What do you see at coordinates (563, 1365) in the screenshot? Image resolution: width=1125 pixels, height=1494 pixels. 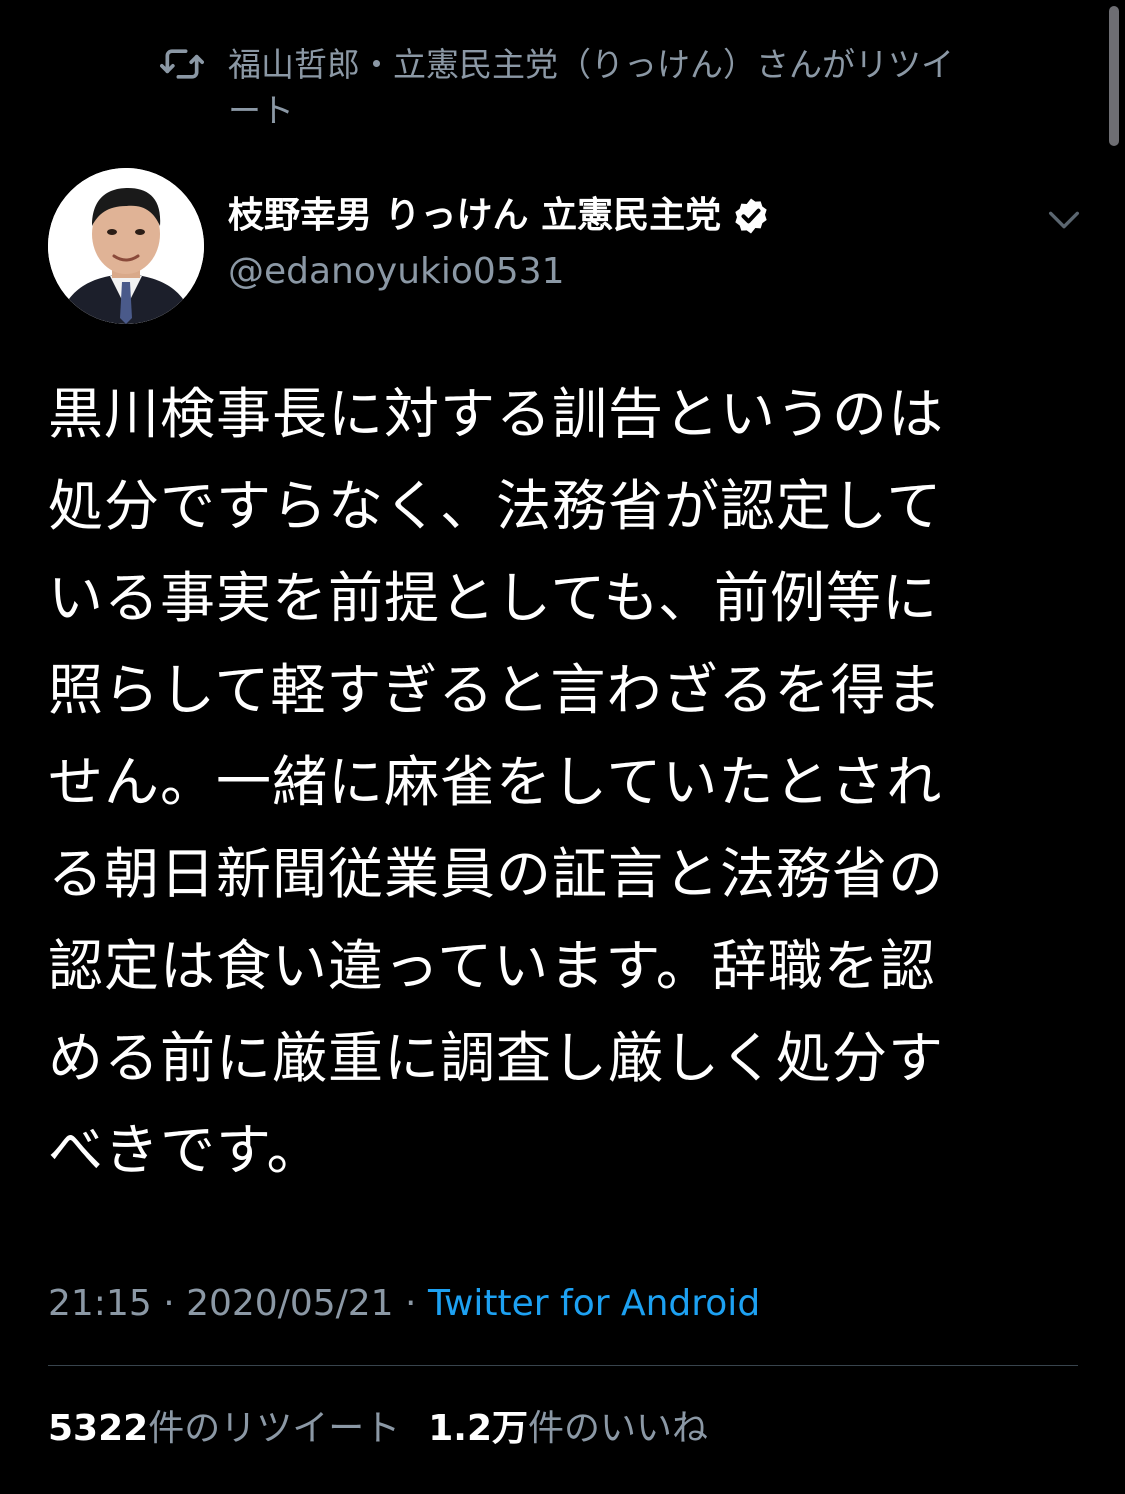 I see `divider` at bounding box center [563, 1365].